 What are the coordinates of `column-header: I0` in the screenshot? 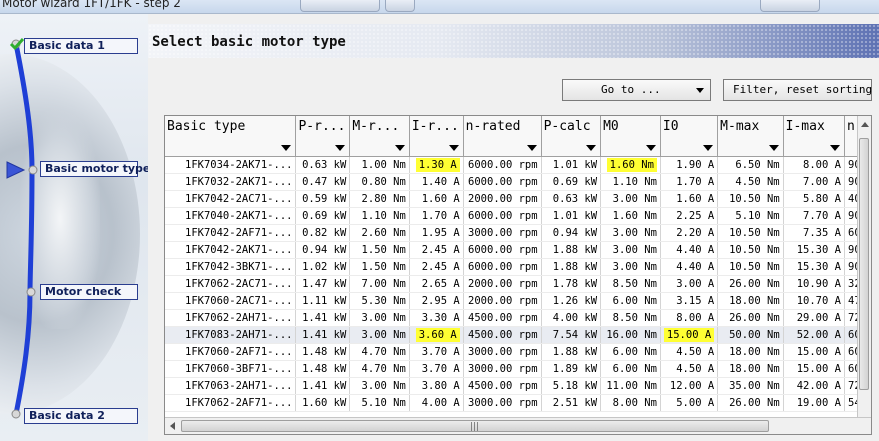 It's located at (689, 136).